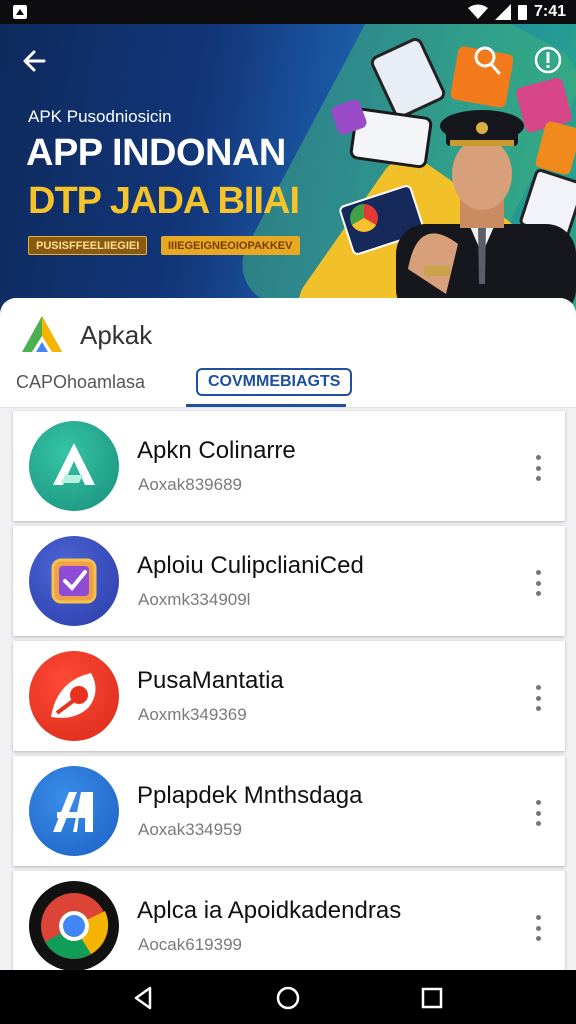 The height and width of the screenshot is (1024, 576). I want to click on back-triangle-icon, so click(144, 998).